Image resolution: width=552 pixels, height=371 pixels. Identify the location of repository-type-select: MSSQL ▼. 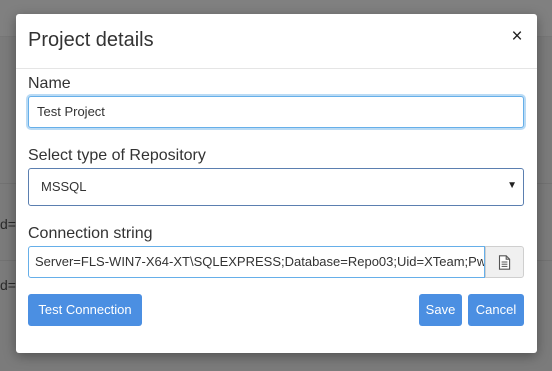
(276, 187).